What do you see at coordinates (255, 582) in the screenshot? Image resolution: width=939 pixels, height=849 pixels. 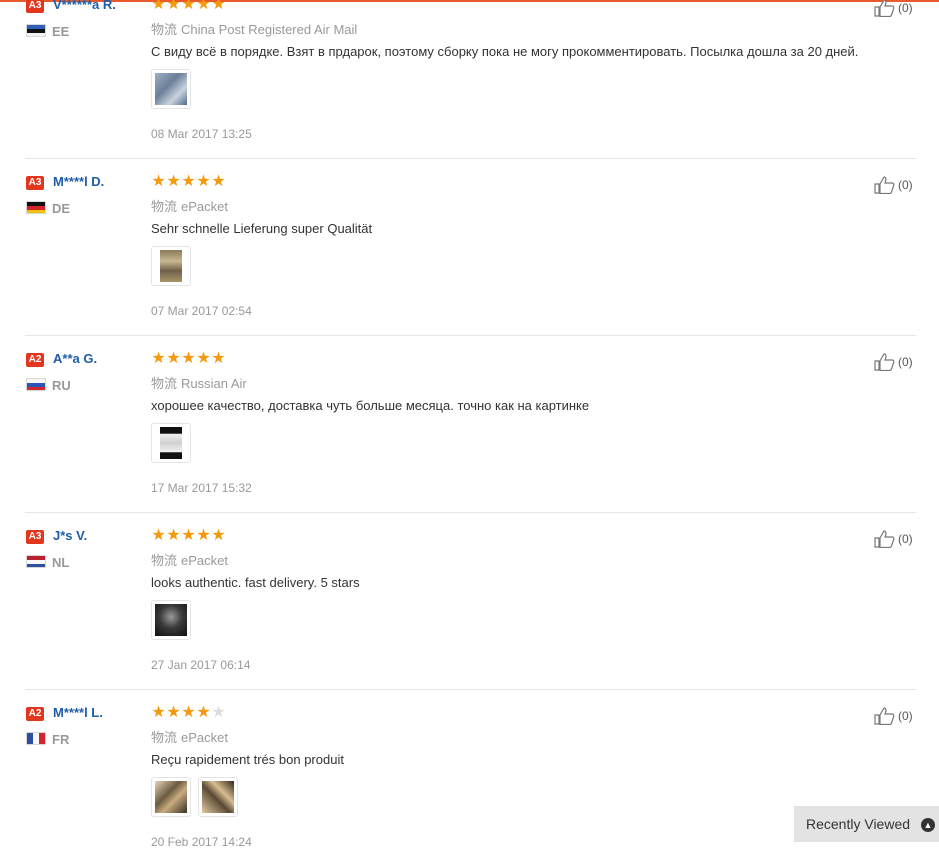 I see `review-text: looks authentic. fast delivery. 5 stars` at bounding box center [255, 582].